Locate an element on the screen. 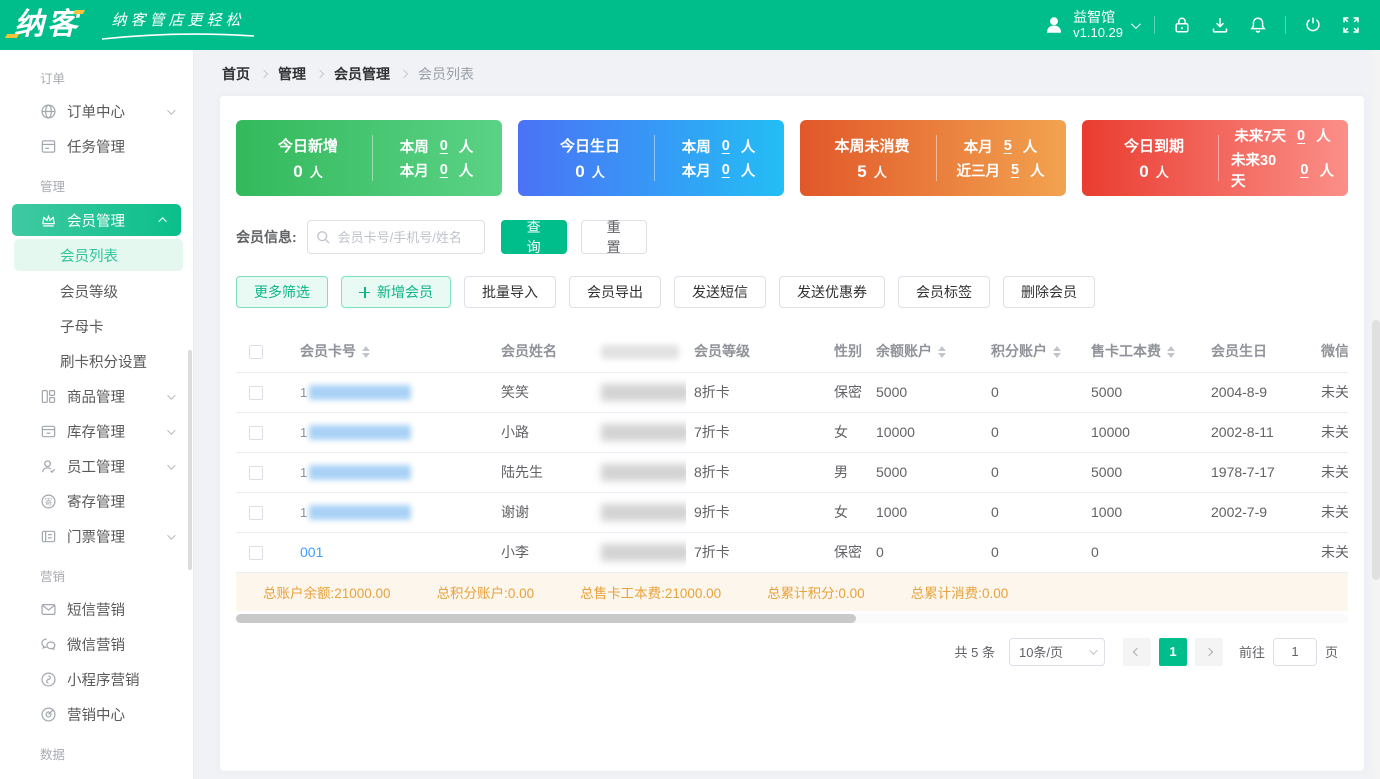  add-member-button: 新增会员 is located at coordinates (396, 292).